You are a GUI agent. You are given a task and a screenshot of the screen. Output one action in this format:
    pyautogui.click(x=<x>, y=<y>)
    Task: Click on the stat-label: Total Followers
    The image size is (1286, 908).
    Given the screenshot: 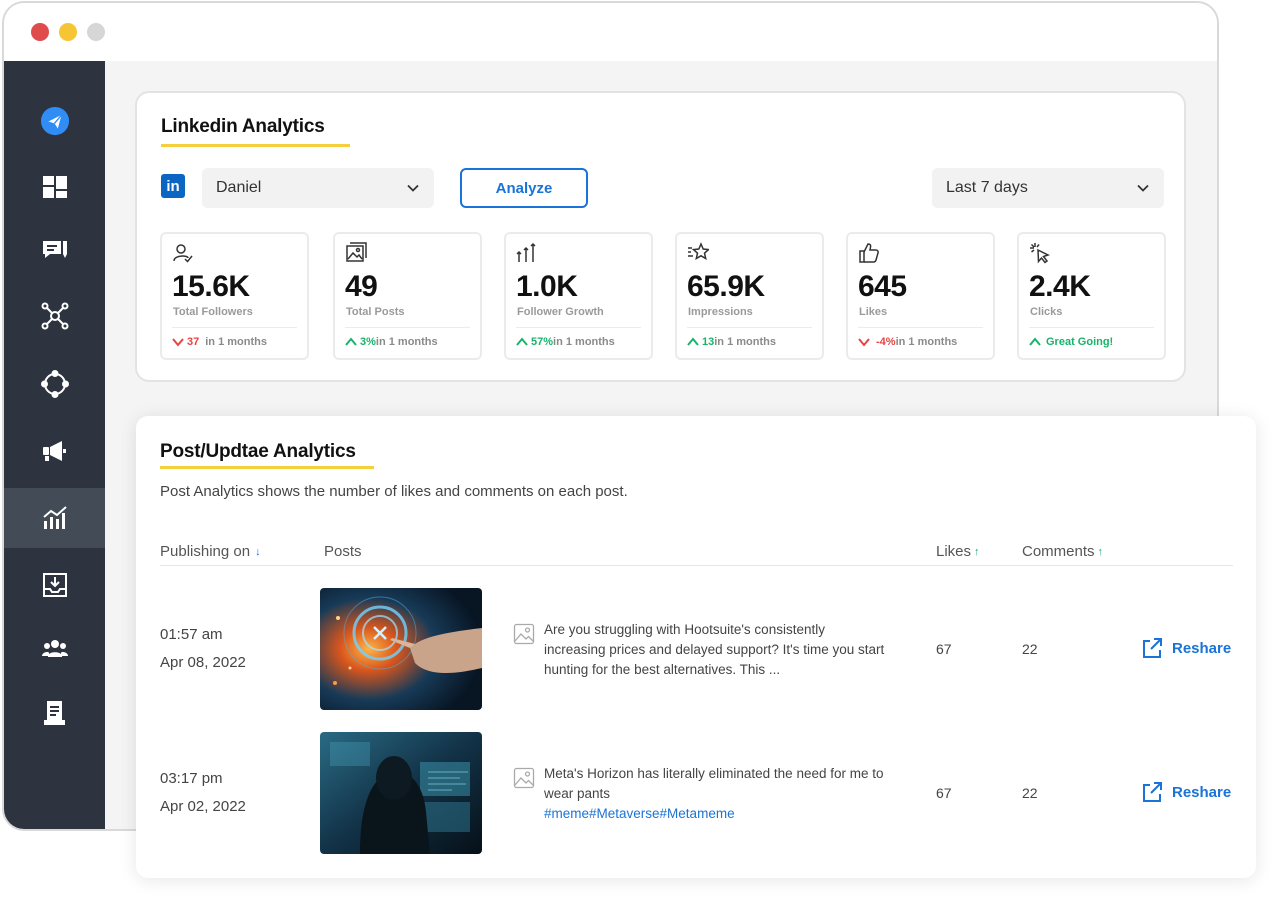 What is the action you would take?
    pyautogui.click(x=213, y=312)
    